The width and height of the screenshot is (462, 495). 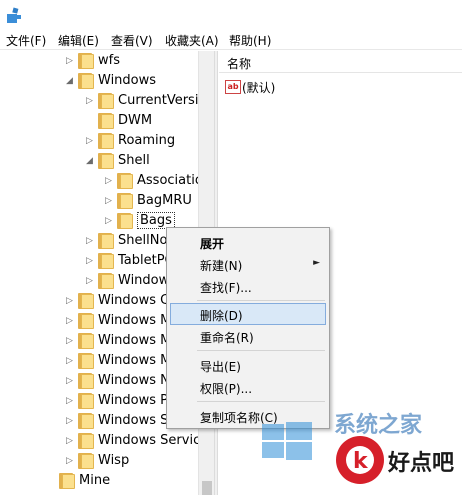 What do you see at coordinates (231, 15) in the screenshot?
I see `title-bar` at bounding box center [231, 15].